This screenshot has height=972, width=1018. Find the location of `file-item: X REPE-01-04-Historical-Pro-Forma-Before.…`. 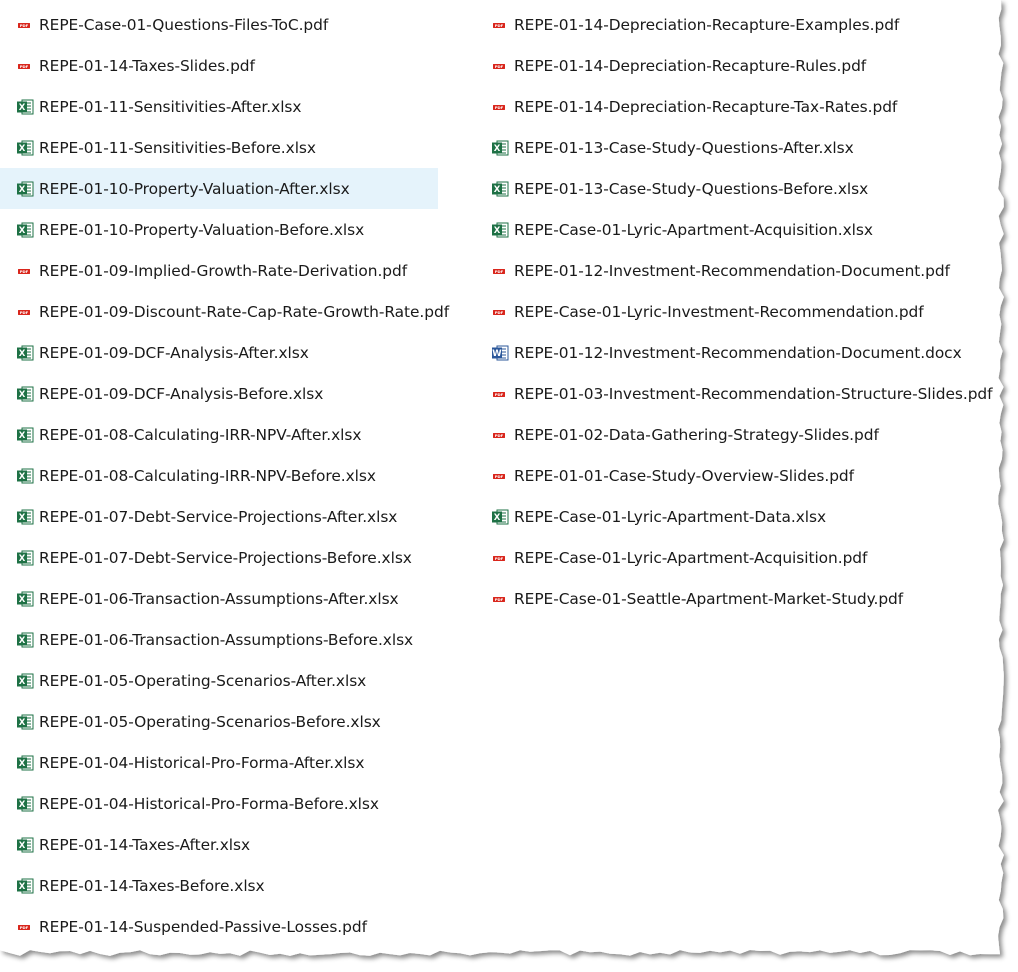

file-item: X REPE-01-04-Historical-Pro-Forma-Before.… is located at coordinates (219, 803).